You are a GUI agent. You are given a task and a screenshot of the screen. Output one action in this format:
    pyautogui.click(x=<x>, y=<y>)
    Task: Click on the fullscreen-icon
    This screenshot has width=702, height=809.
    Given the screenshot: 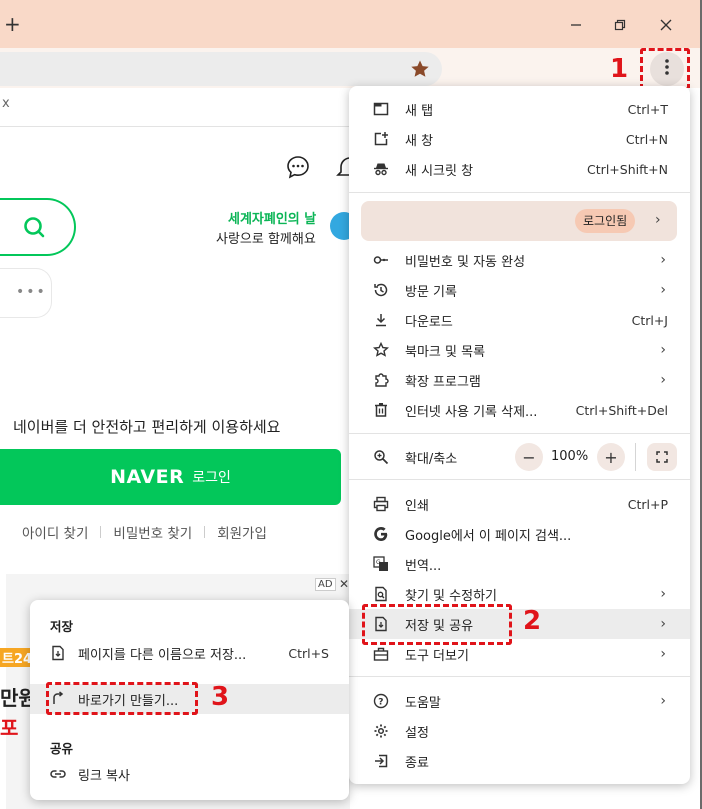 What is the action you would take?
    pyautogui.click(x=662, y=457)
    